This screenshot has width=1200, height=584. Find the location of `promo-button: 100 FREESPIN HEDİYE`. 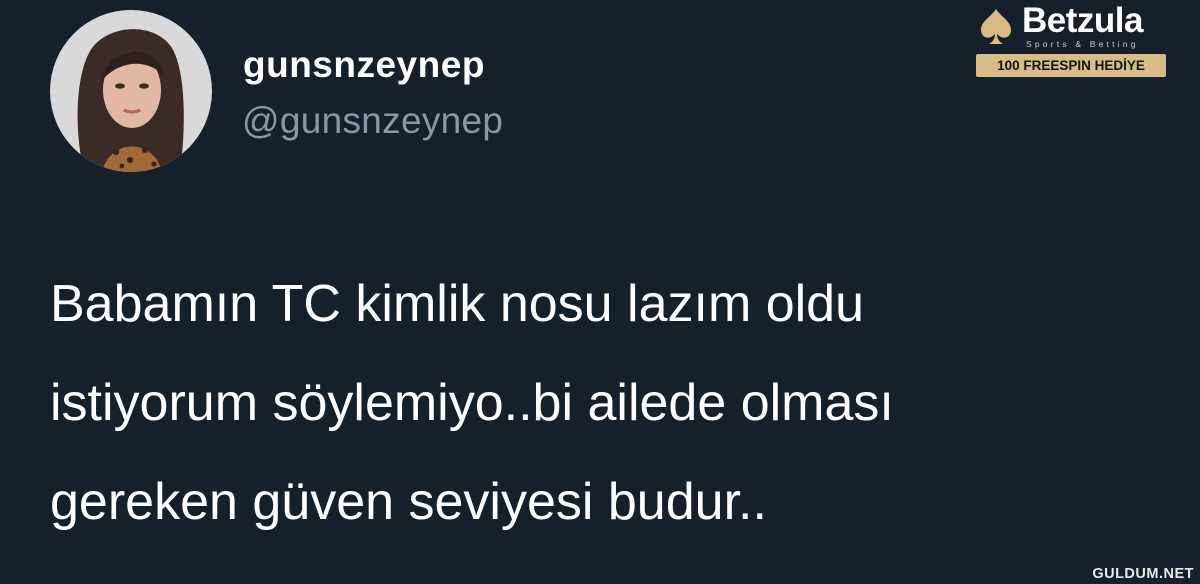

promo-button: 100 FREESPIN HEDİYE is located at coordinates (1071, 65).